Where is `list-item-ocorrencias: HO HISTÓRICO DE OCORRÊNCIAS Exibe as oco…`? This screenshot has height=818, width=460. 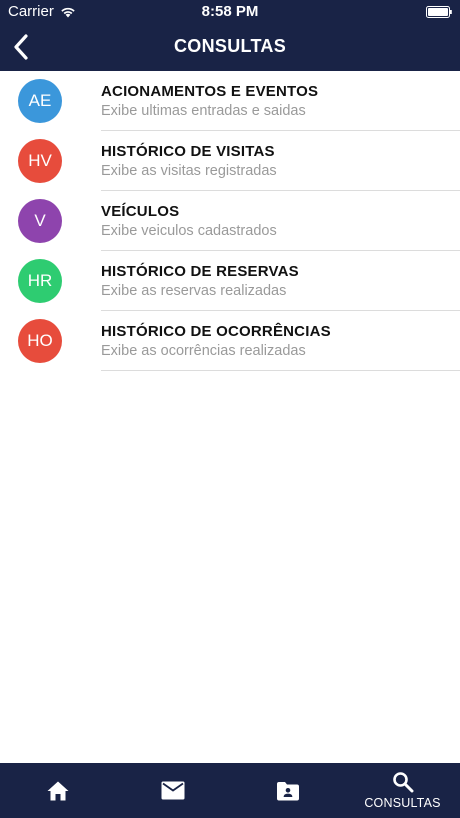
list-item-ocorrencias: HO HISTÓRICO DE OCORRÊNCIAS Exibe as oco… is located at coordinates (230, 341).